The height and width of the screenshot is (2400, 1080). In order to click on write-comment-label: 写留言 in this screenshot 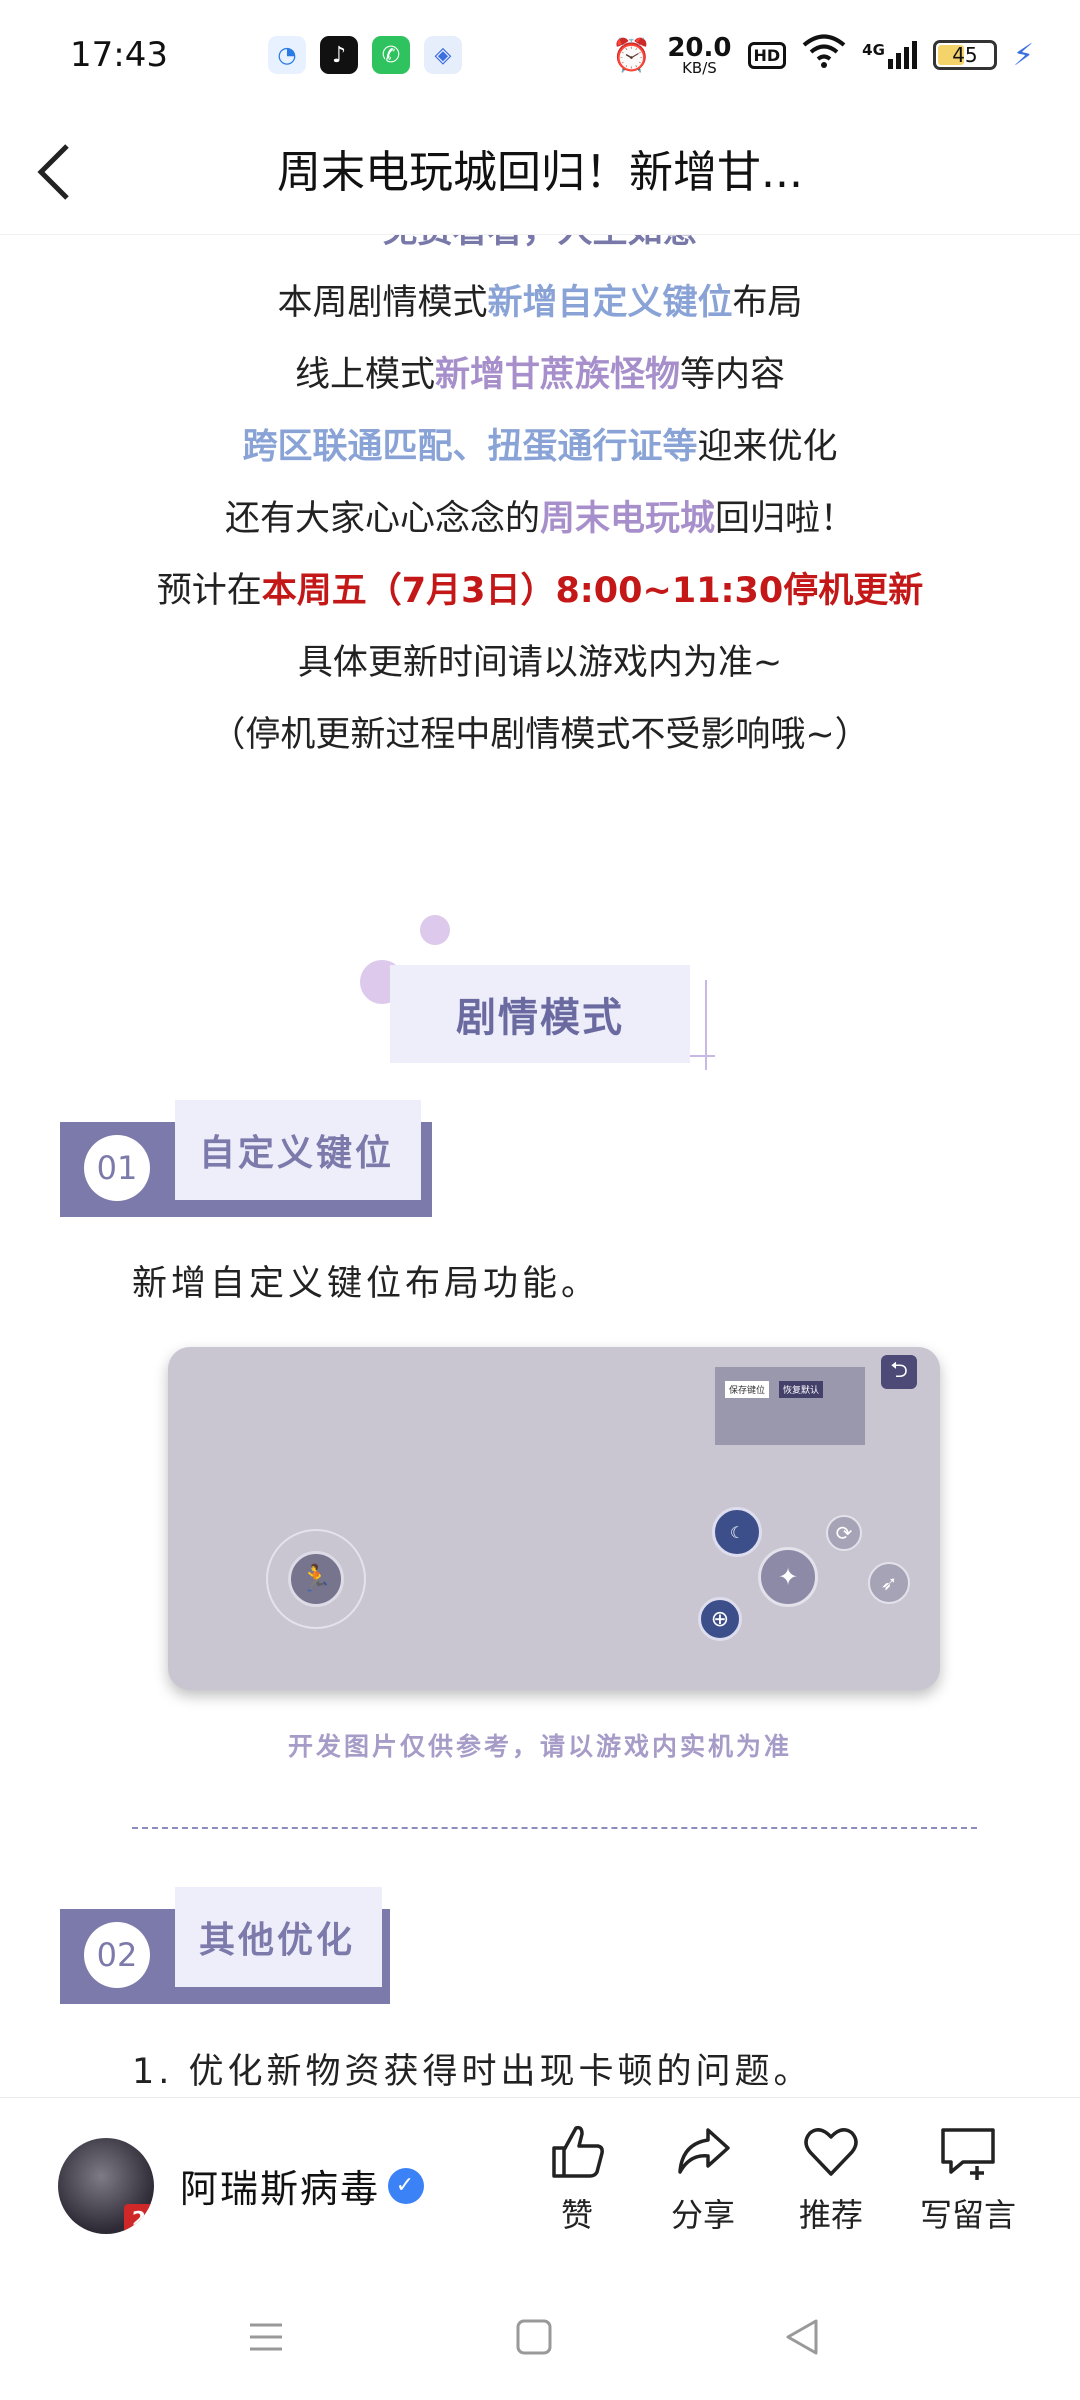, I will do `click(967, 2215)`.